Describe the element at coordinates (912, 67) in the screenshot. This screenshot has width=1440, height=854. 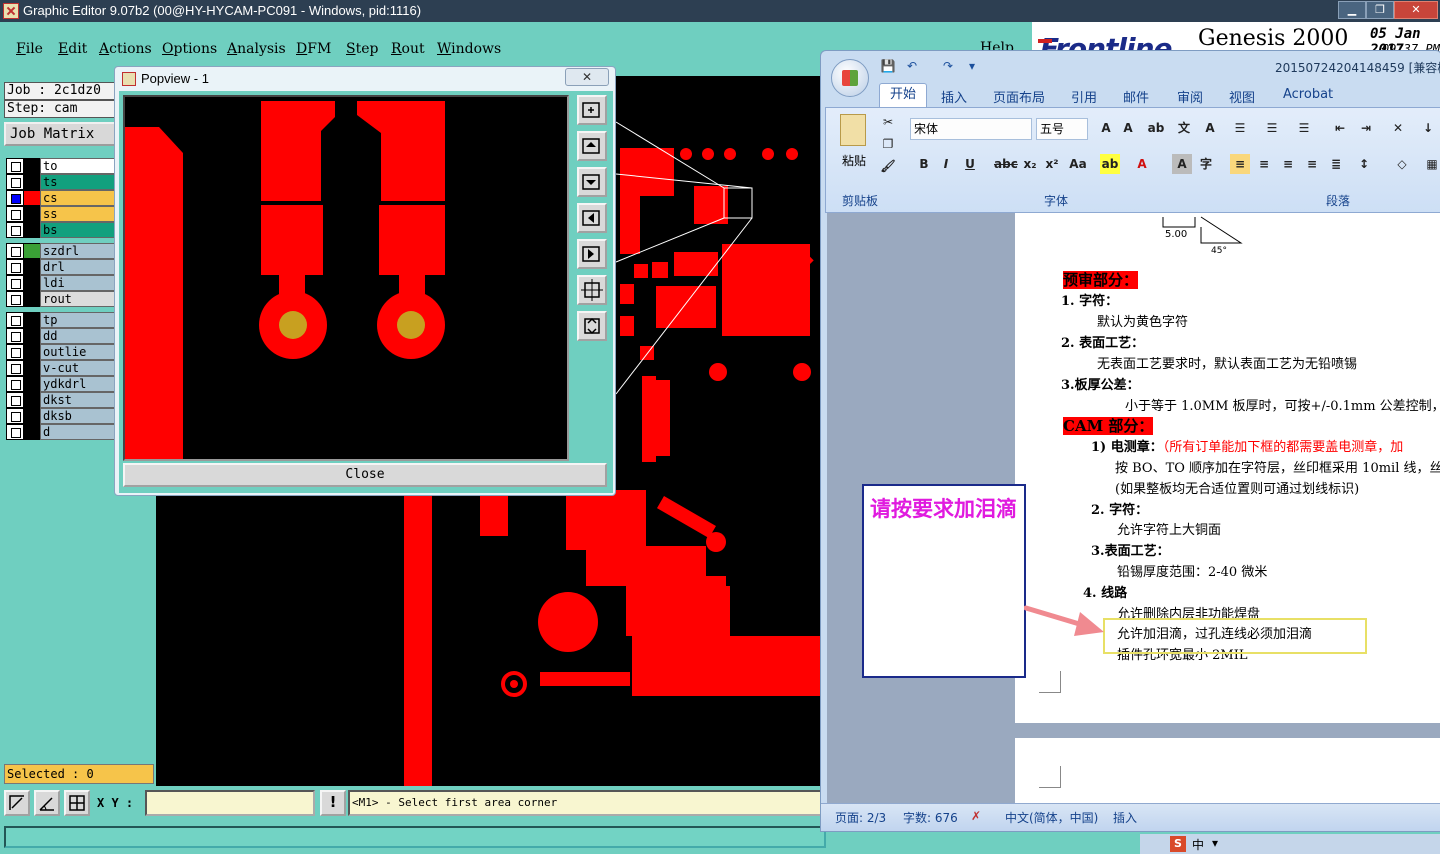
I see `undo-icon: ↶` at that location.